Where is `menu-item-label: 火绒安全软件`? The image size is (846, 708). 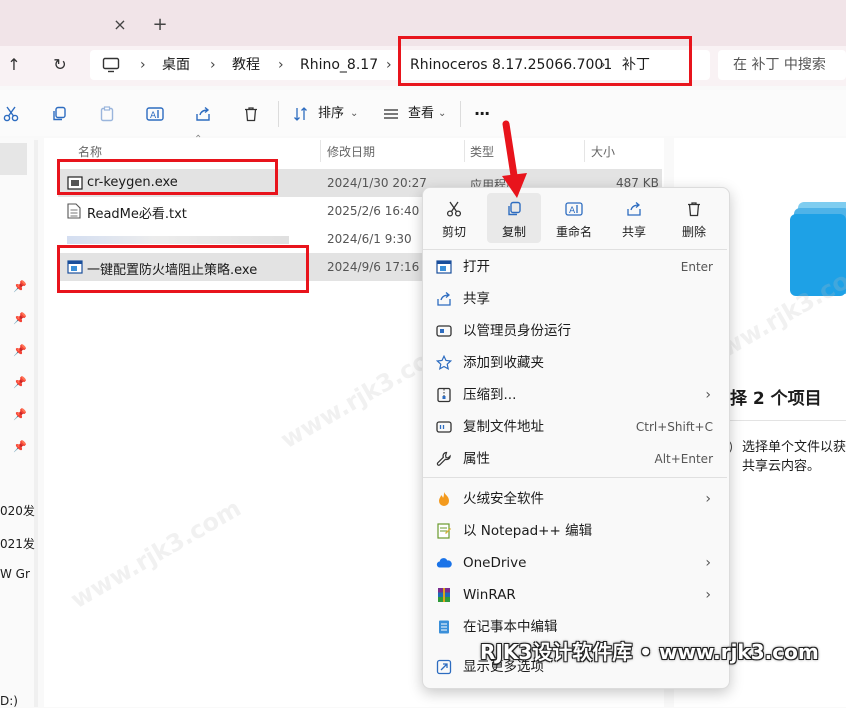 menu-item-label: 火绒安全软件 is located at coordinates (503, 499).